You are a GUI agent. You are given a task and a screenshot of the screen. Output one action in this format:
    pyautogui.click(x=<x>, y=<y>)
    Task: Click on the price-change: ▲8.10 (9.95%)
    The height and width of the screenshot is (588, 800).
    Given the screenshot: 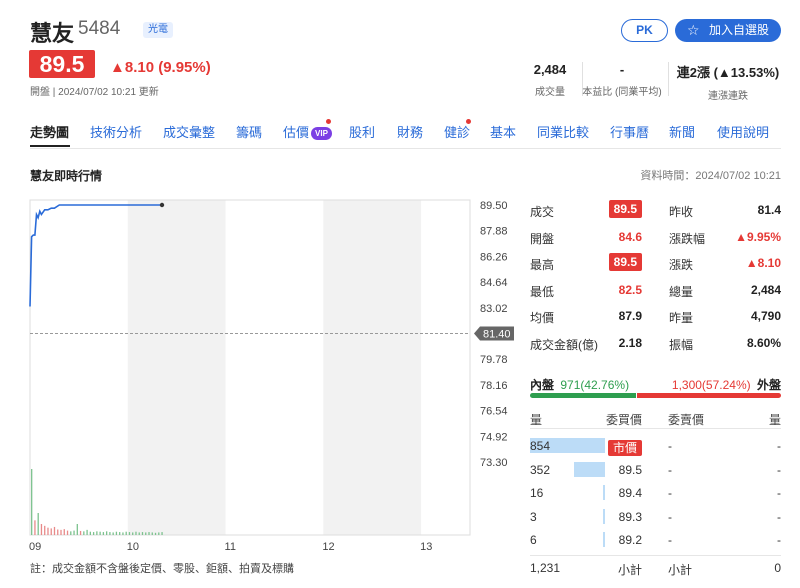 What is the action you would take?
    pyautogui.click(x=160, y=67)
    